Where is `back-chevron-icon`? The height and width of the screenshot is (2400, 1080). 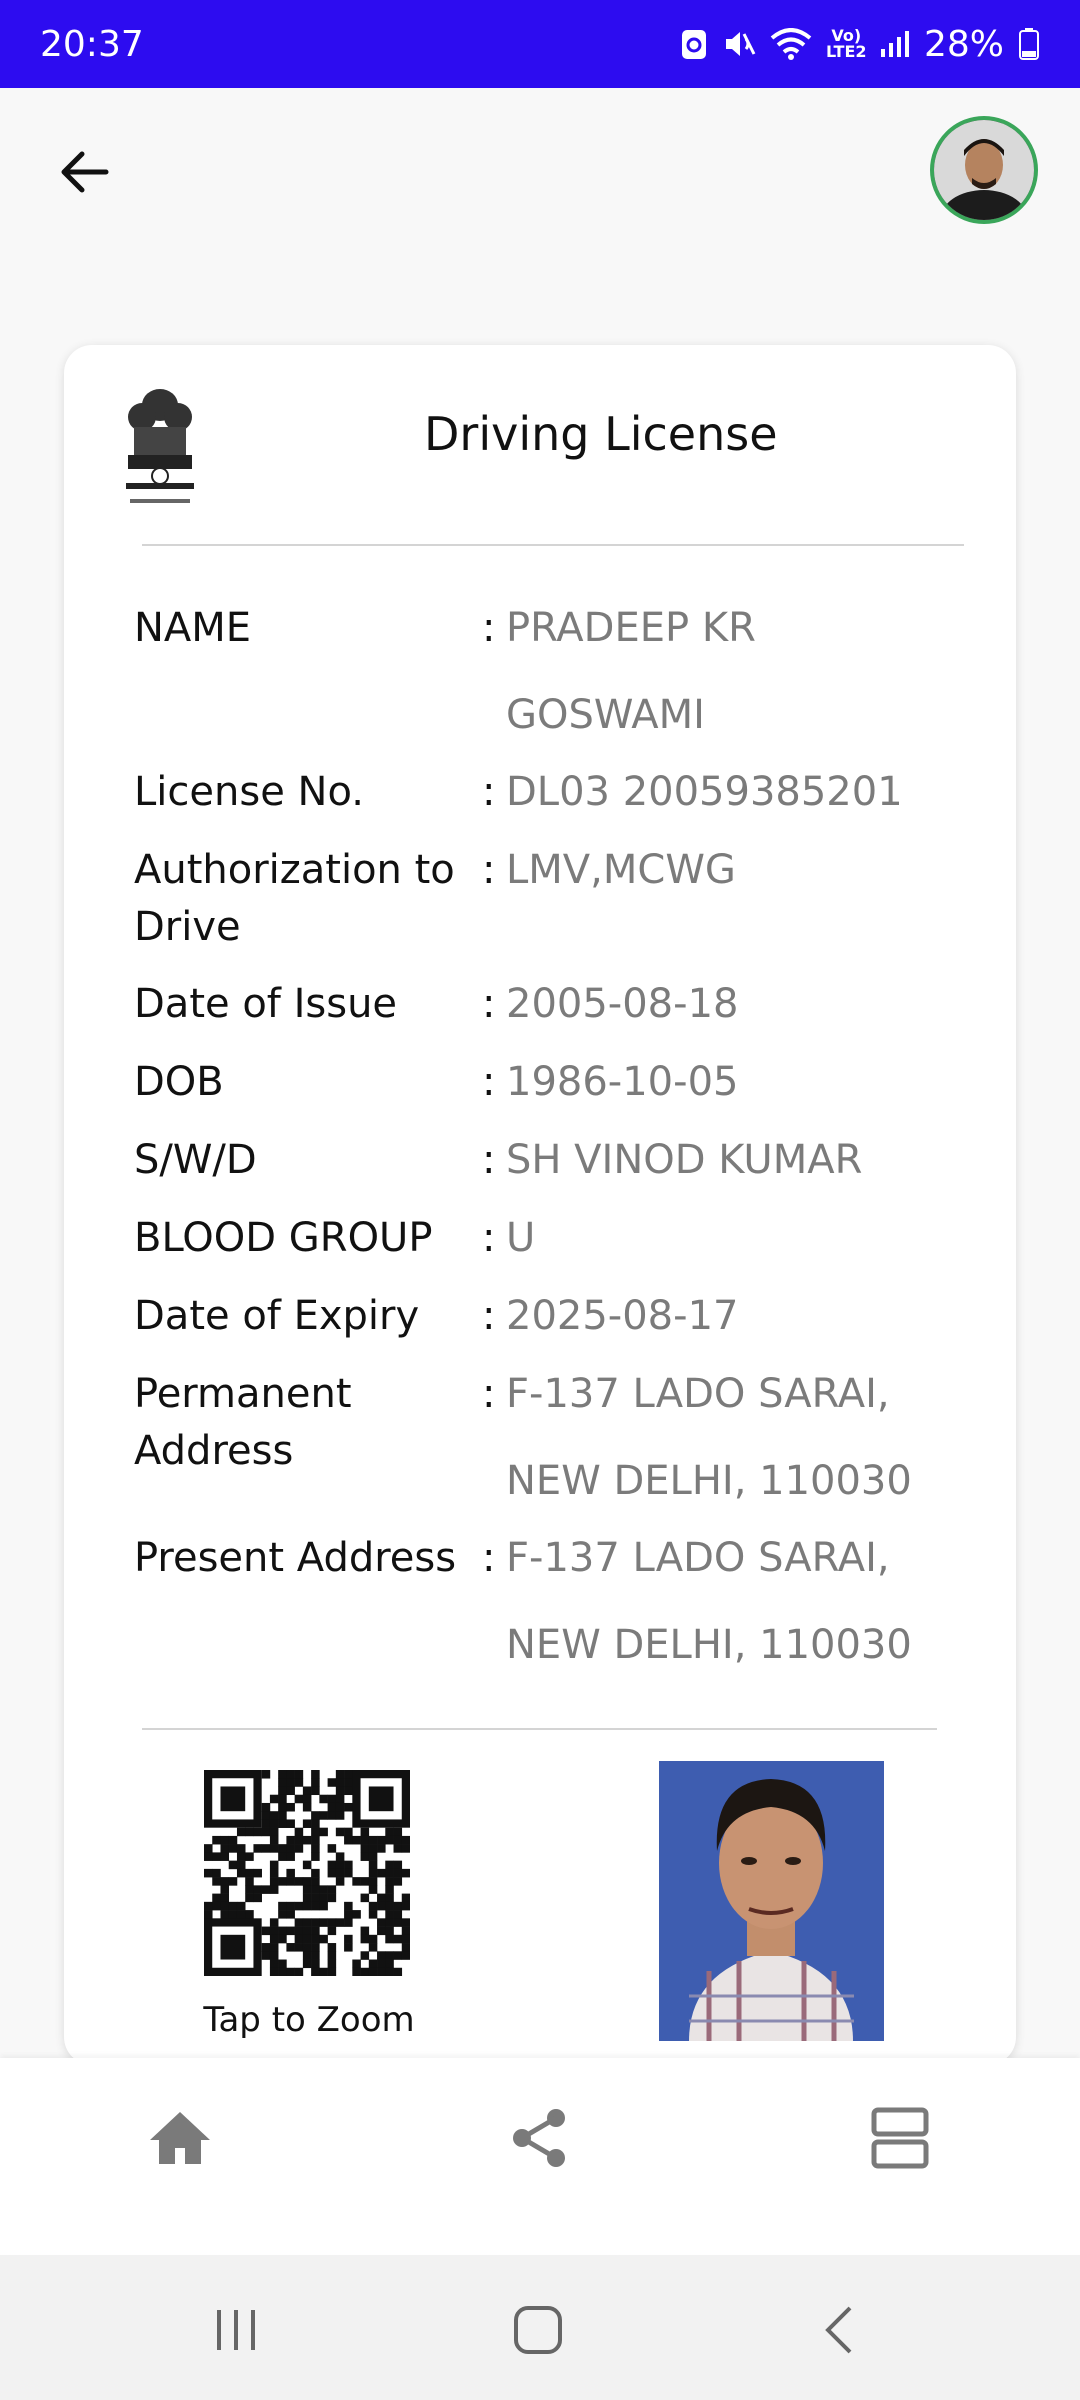
back-chevron-icon is located at coordinates (838, 2330).